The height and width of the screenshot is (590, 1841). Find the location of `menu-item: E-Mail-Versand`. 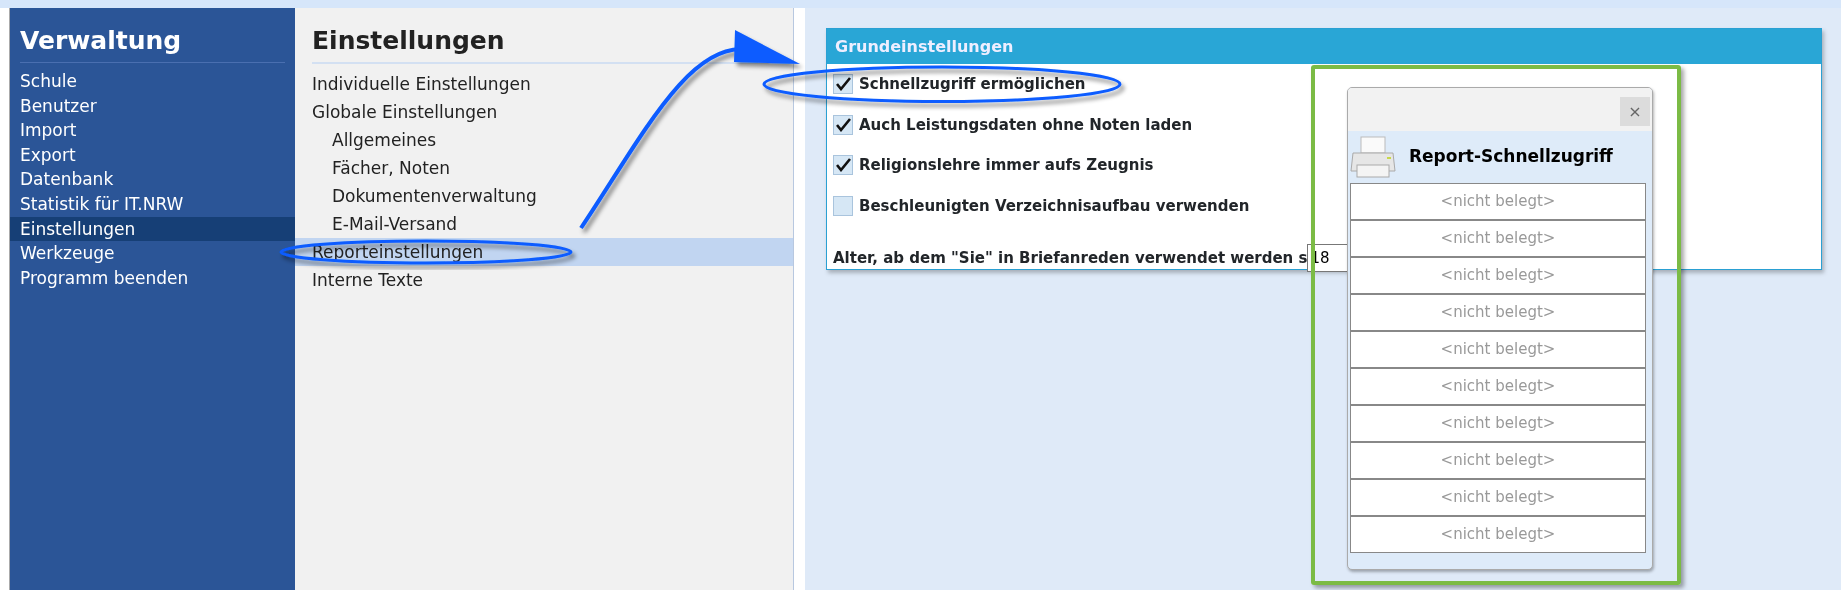

menu-item: E-Mail-Versand is located at coordinates (544, 224).